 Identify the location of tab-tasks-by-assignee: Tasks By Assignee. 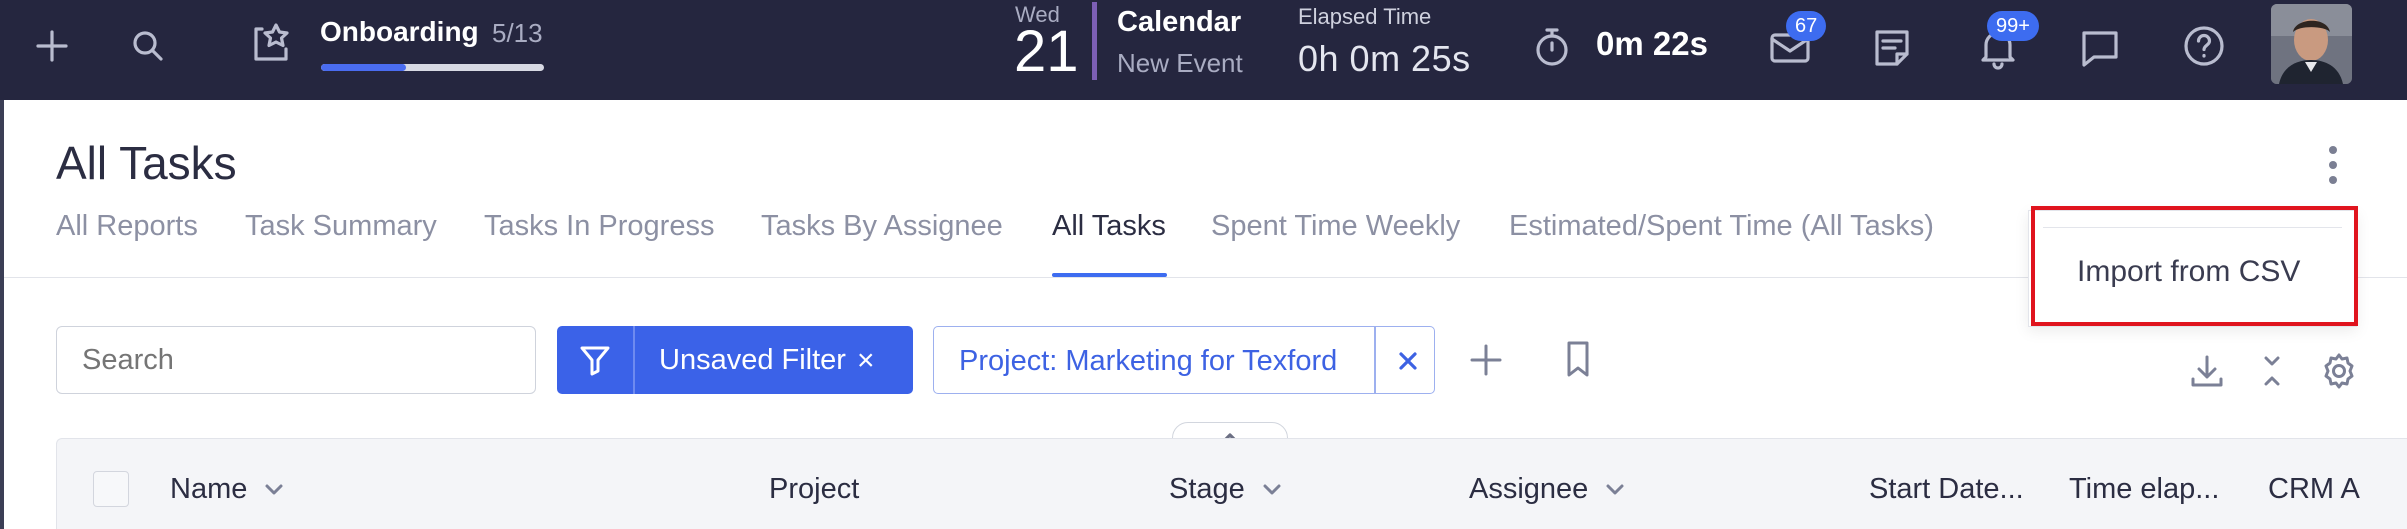
(882, 226).